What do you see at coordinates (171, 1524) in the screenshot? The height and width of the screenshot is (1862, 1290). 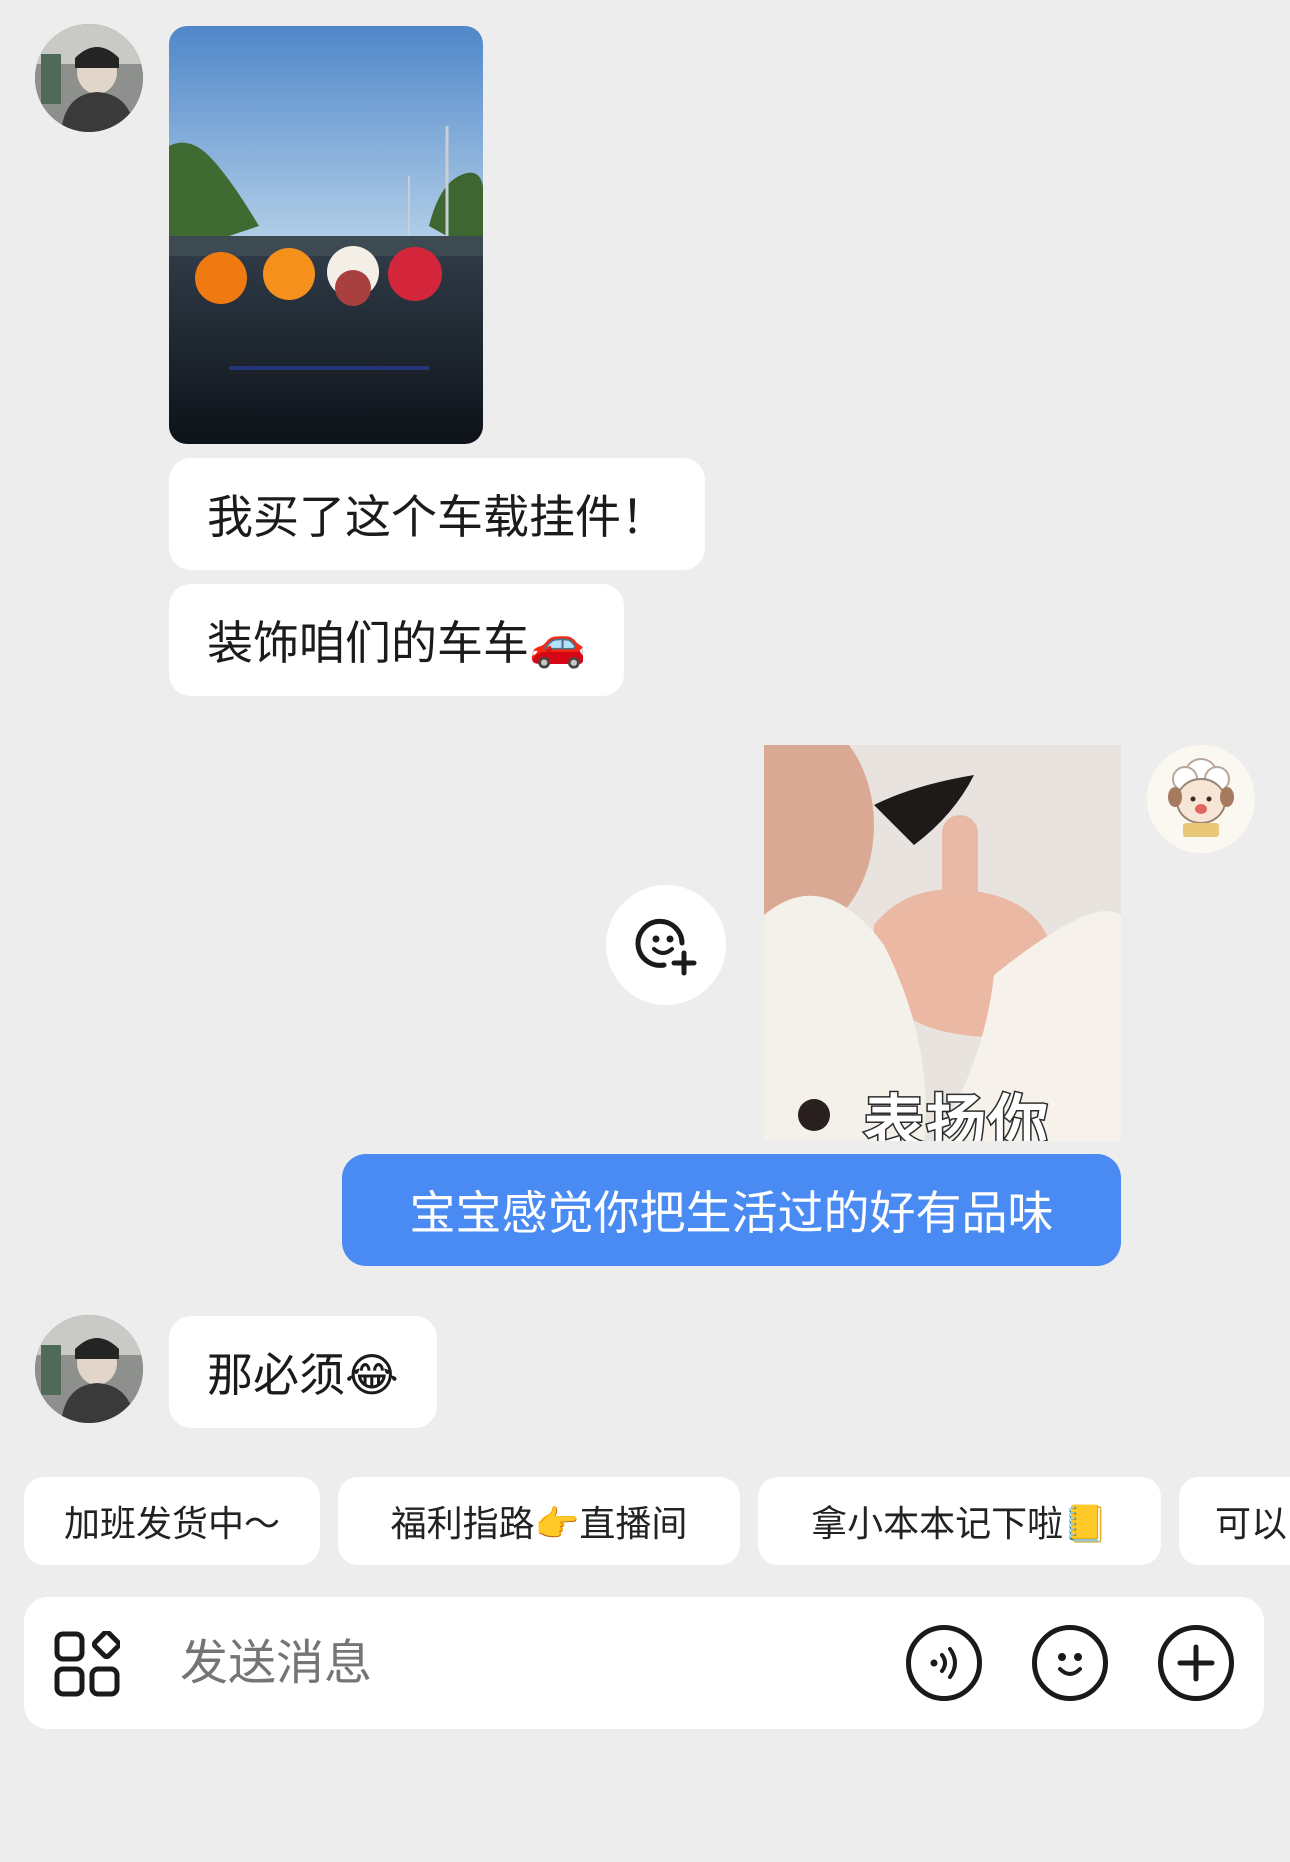 I see `quick-reply-label: 加班发货中～` at bounding box center [171, 1524].